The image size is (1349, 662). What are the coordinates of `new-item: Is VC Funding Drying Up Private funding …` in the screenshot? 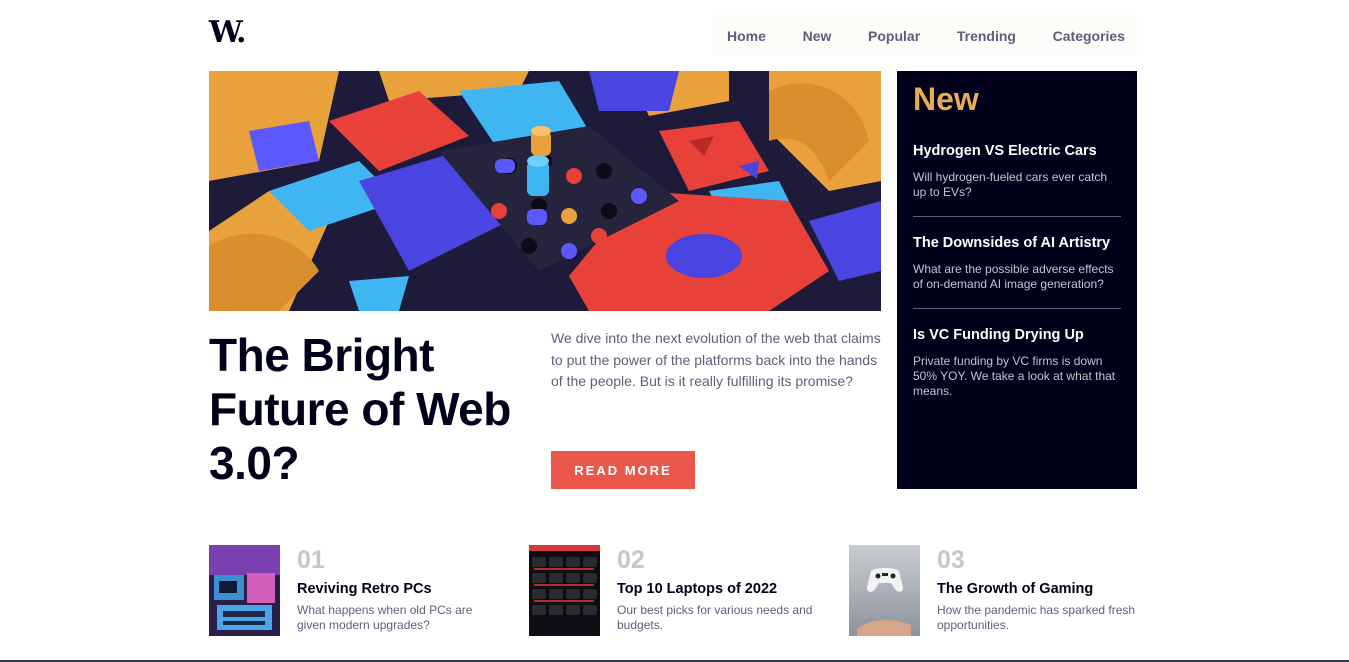 It's located at (1017, 361).